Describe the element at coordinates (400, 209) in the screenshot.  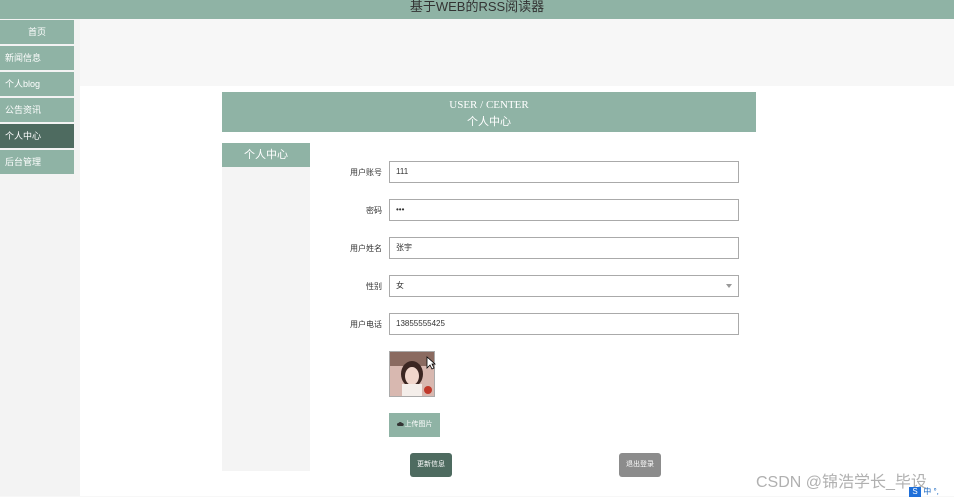
I see `password-value: •••` at that location.